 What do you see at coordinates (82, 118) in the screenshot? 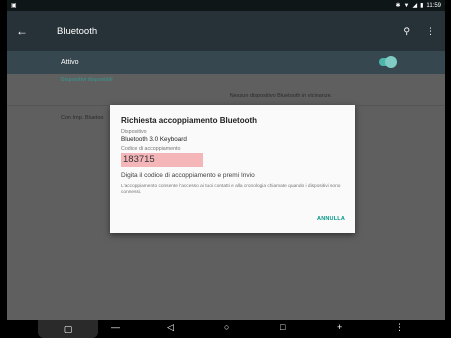
I see `visibility-note: Con Imp. Bluetoo` at bounding box center [82, 118].